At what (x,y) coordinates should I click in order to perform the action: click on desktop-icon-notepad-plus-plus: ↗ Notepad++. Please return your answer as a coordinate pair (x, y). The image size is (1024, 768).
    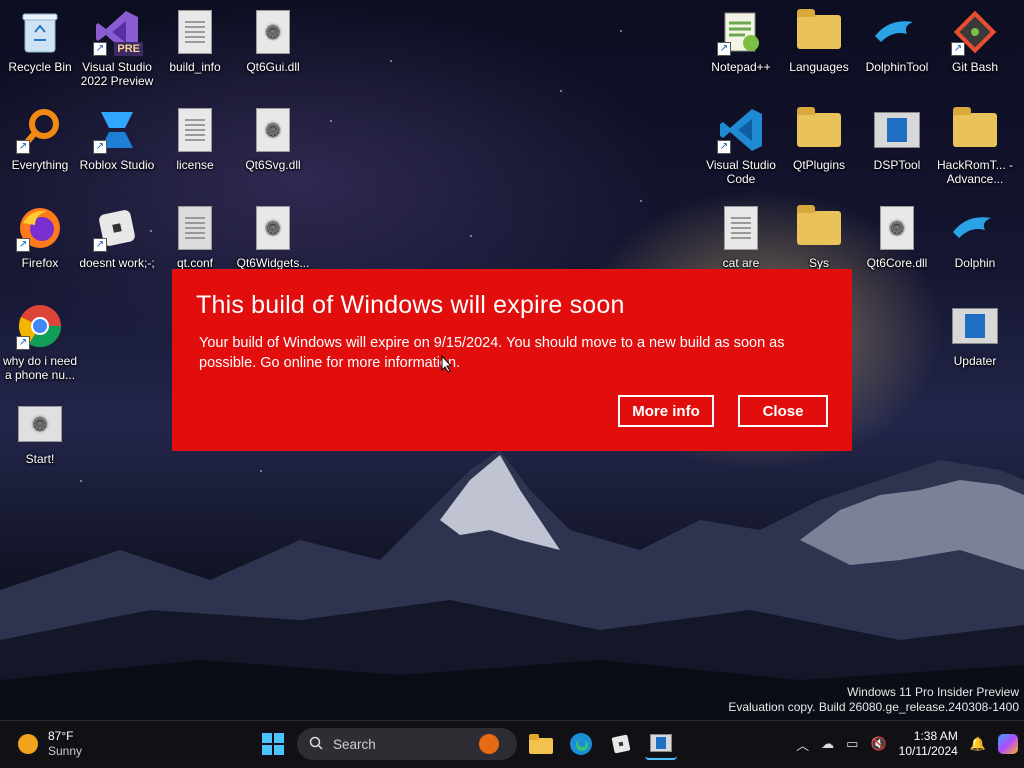
    Looking at the image, I should click on (741, 41).